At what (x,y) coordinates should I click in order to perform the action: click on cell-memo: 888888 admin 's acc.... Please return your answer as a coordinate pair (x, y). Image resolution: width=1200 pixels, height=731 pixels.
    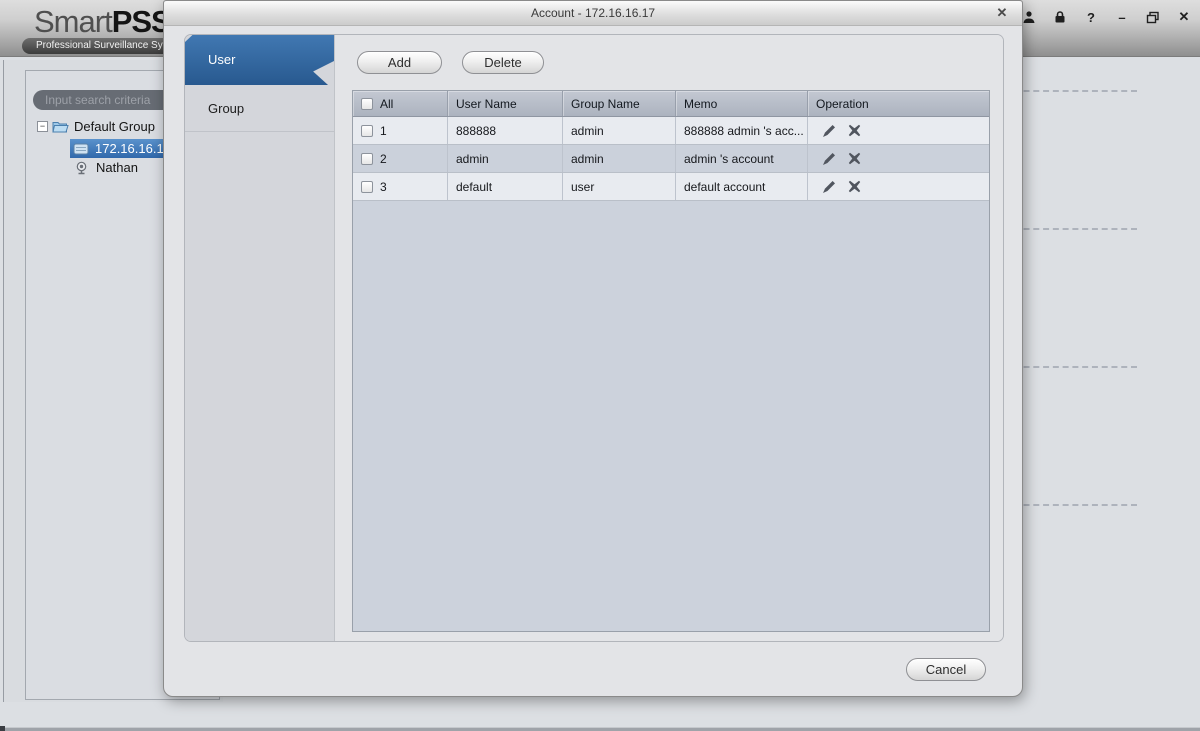
    Looking at the image, I should click on (742, 130).